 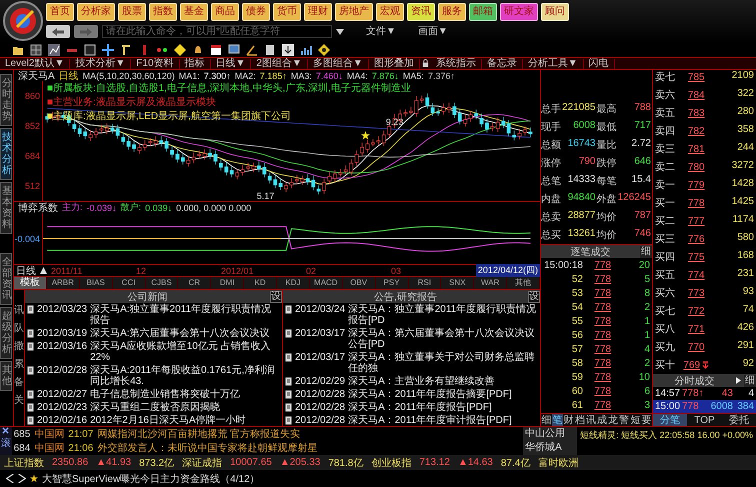 I want to click on function-tab: 指标, so click(x=195, y=63).